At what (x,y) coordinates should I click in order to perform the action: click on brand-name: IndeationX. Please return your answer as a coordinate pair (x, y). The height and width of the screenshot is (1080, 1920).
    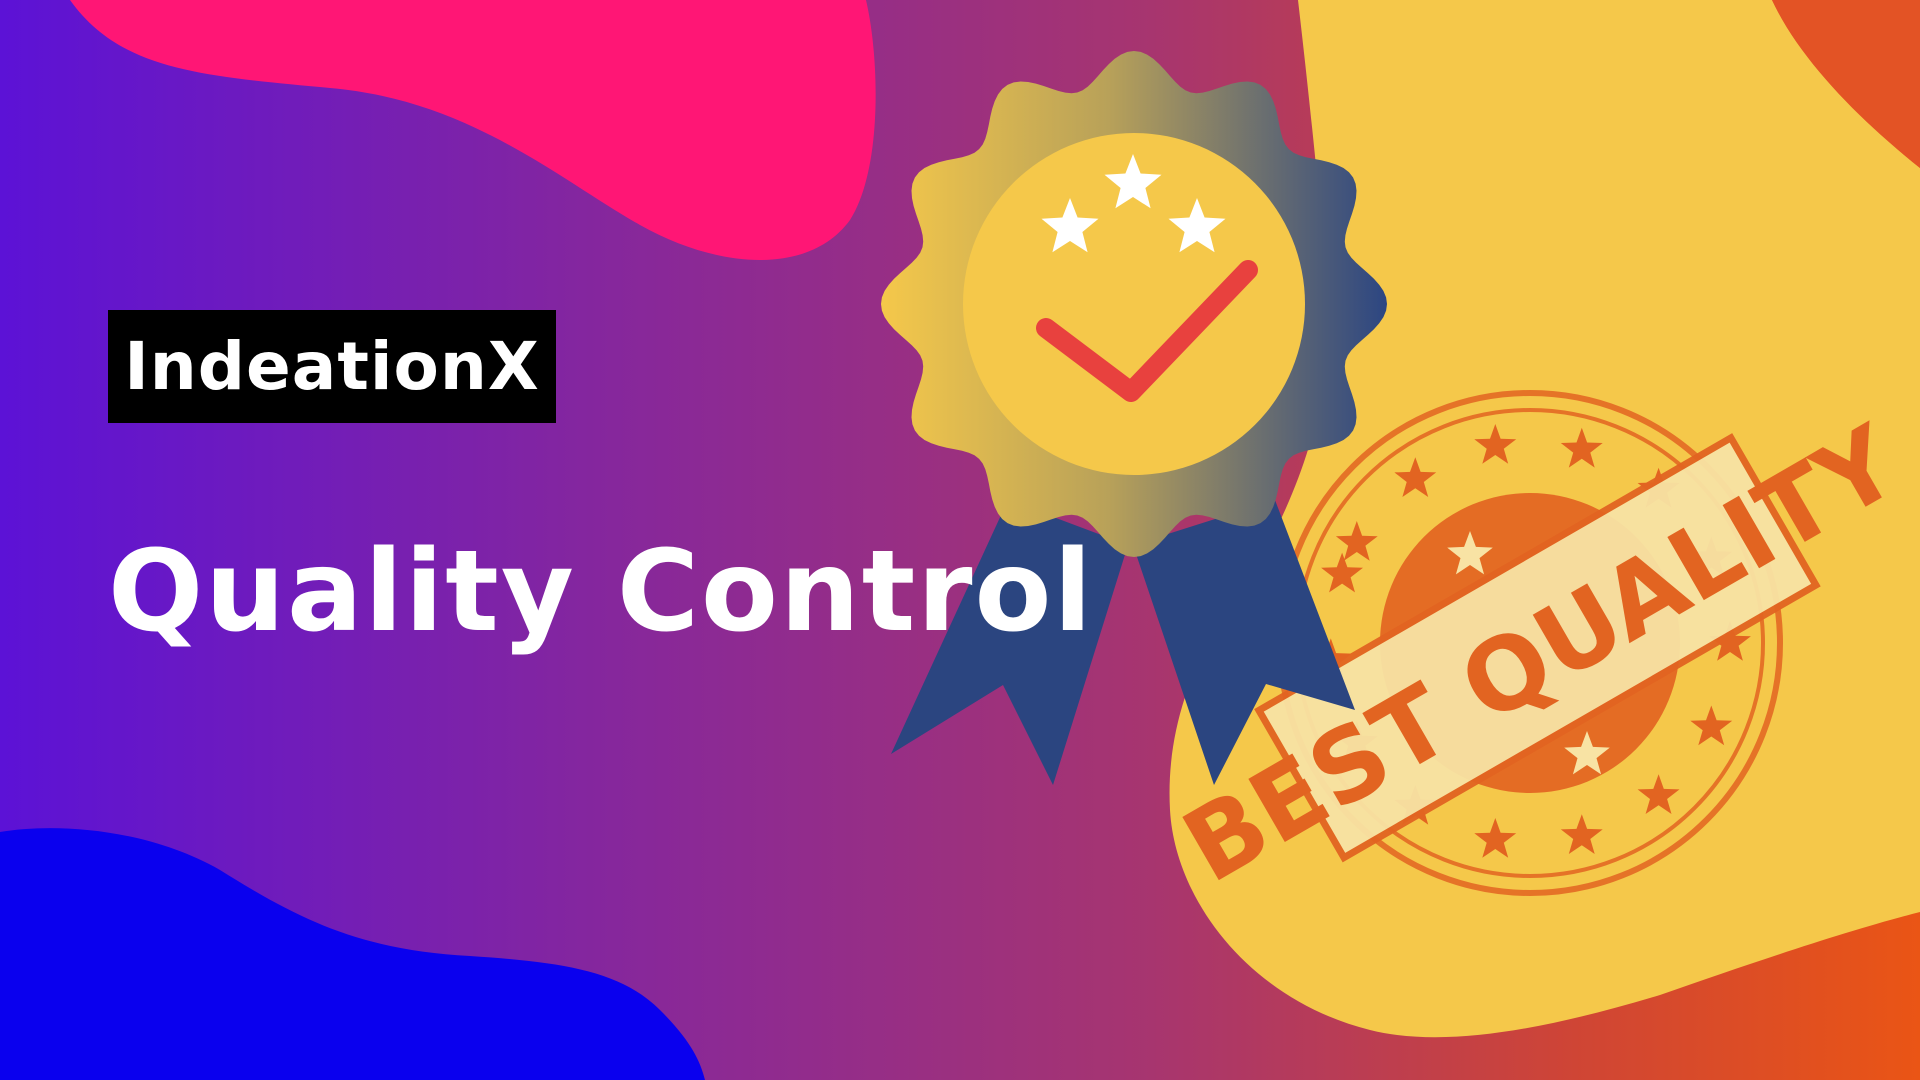
    Looking at the image, I should click on (332, 366).